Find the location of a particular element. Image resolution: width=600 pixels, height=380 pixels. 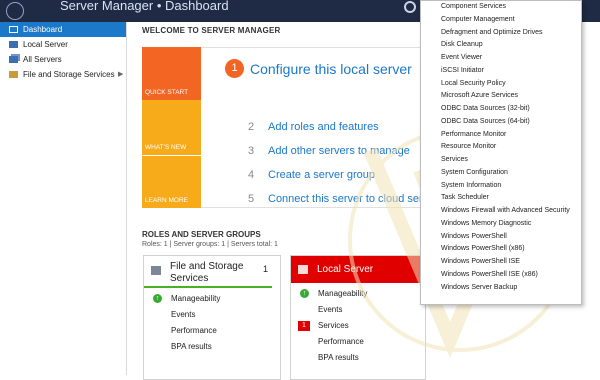

expand-arrow-icon: ▶ is located at coordinates (120, 74).